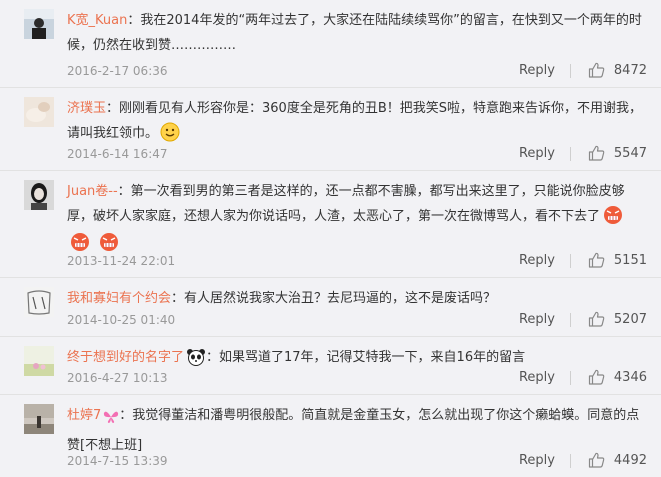 The width and height of the screenshot is (661, 477). What do you see at coordinates (84, 415) in the screenshot?
I see `comment-username: 杜婷7` at bounding box center [84, 415].